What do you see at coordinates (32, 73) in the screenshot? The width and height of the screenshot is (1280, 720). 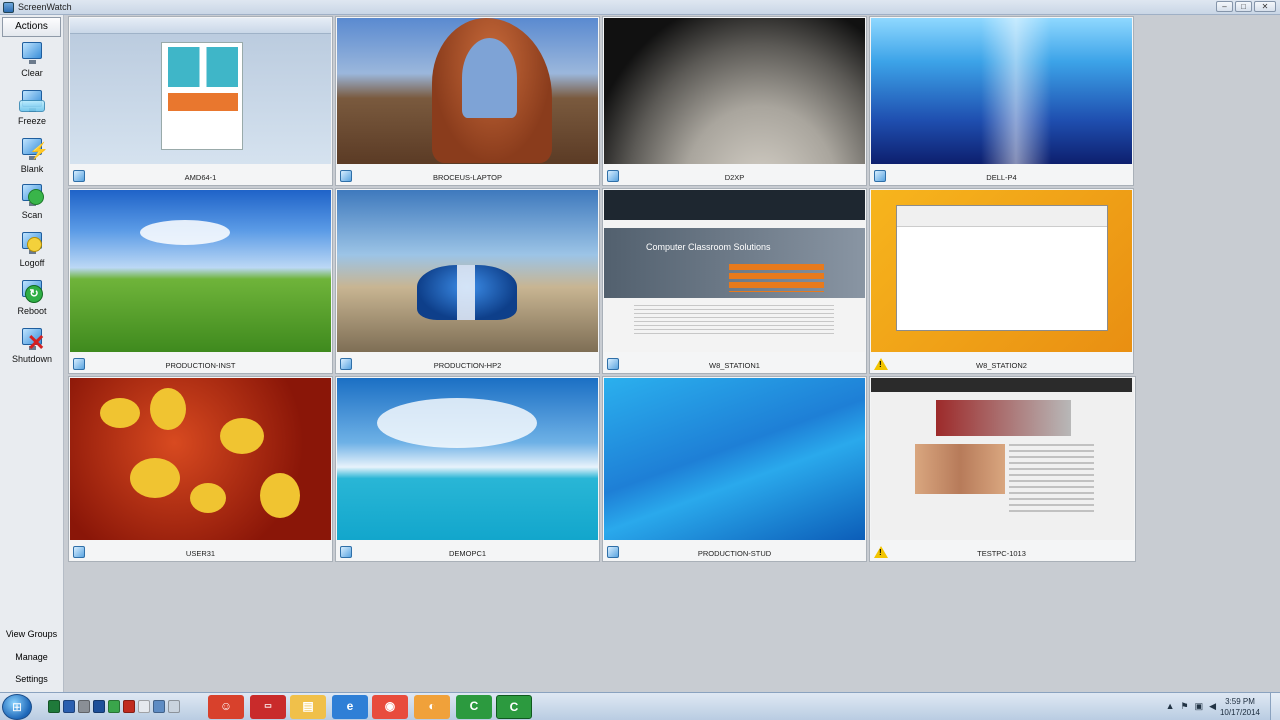 I see `clear-label: Clear` at bounding box center [32, 73].